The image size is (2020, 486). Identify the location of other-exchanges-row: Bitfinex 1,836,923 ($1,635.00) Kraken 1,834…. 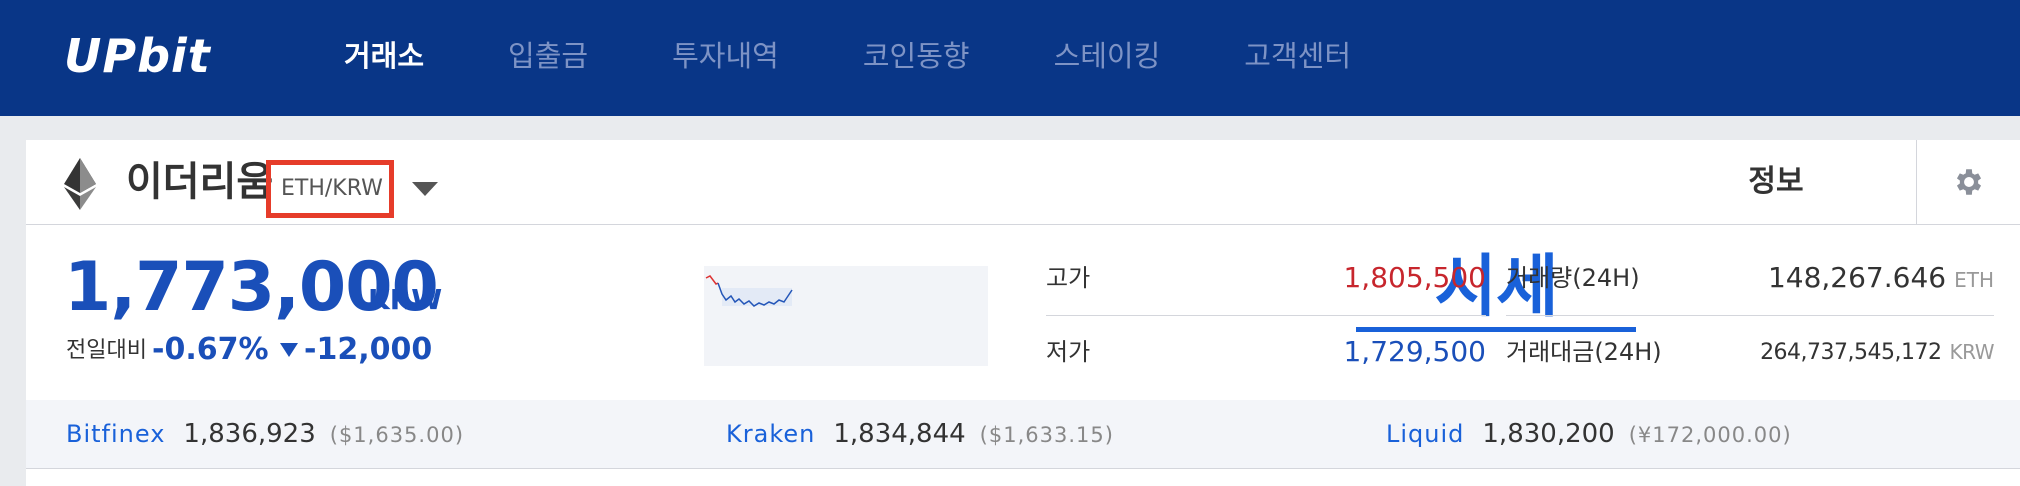
(1023, 434).